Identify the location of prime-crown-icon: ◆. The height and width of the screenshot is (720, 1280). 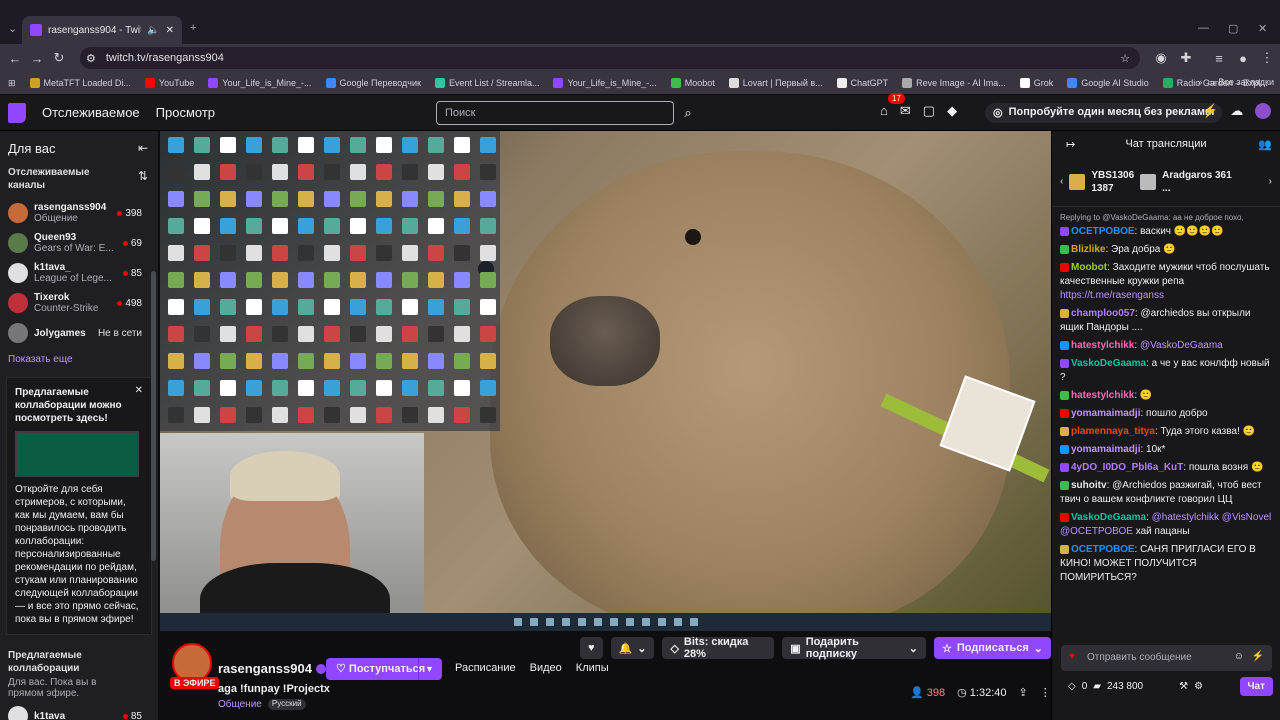
(952, 111).